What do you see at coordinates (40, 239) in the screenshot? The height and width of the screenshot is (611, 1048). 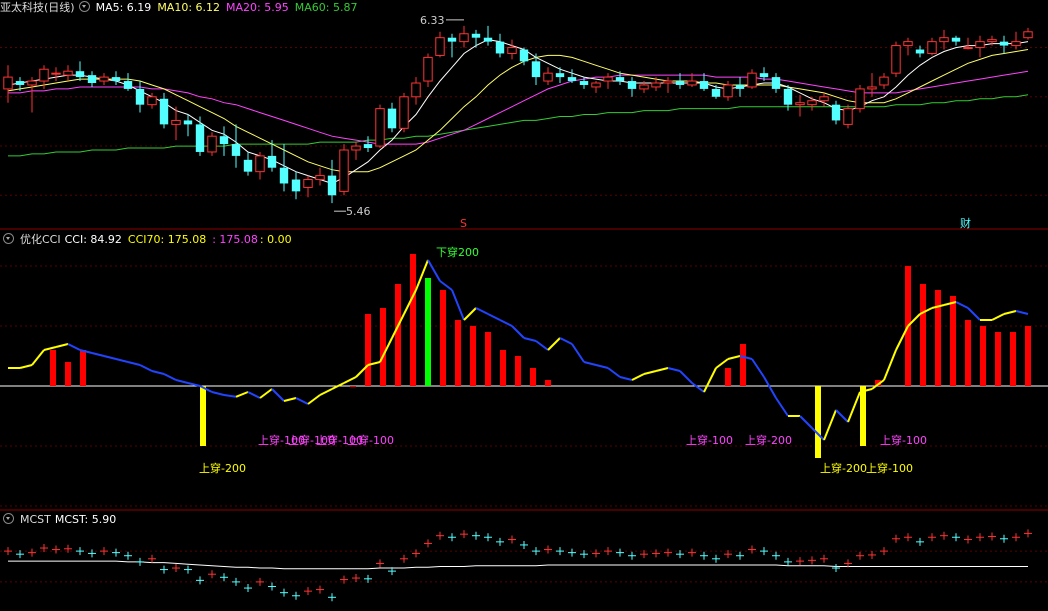 I see `cci-indicator-name: 优化CCI` at bounding box center [40, 239].